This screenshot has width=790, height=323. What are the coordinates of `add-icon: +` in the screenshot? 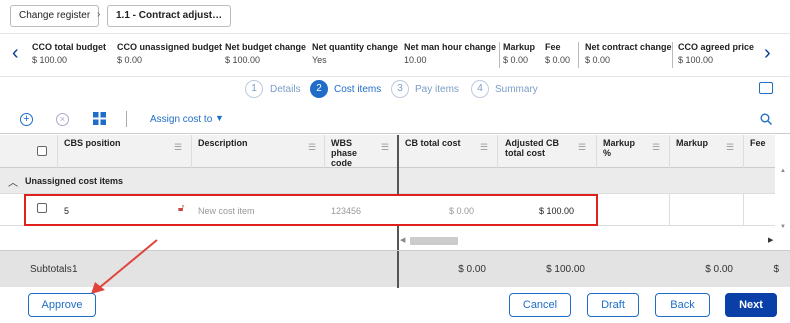 It's located at (26, 119).